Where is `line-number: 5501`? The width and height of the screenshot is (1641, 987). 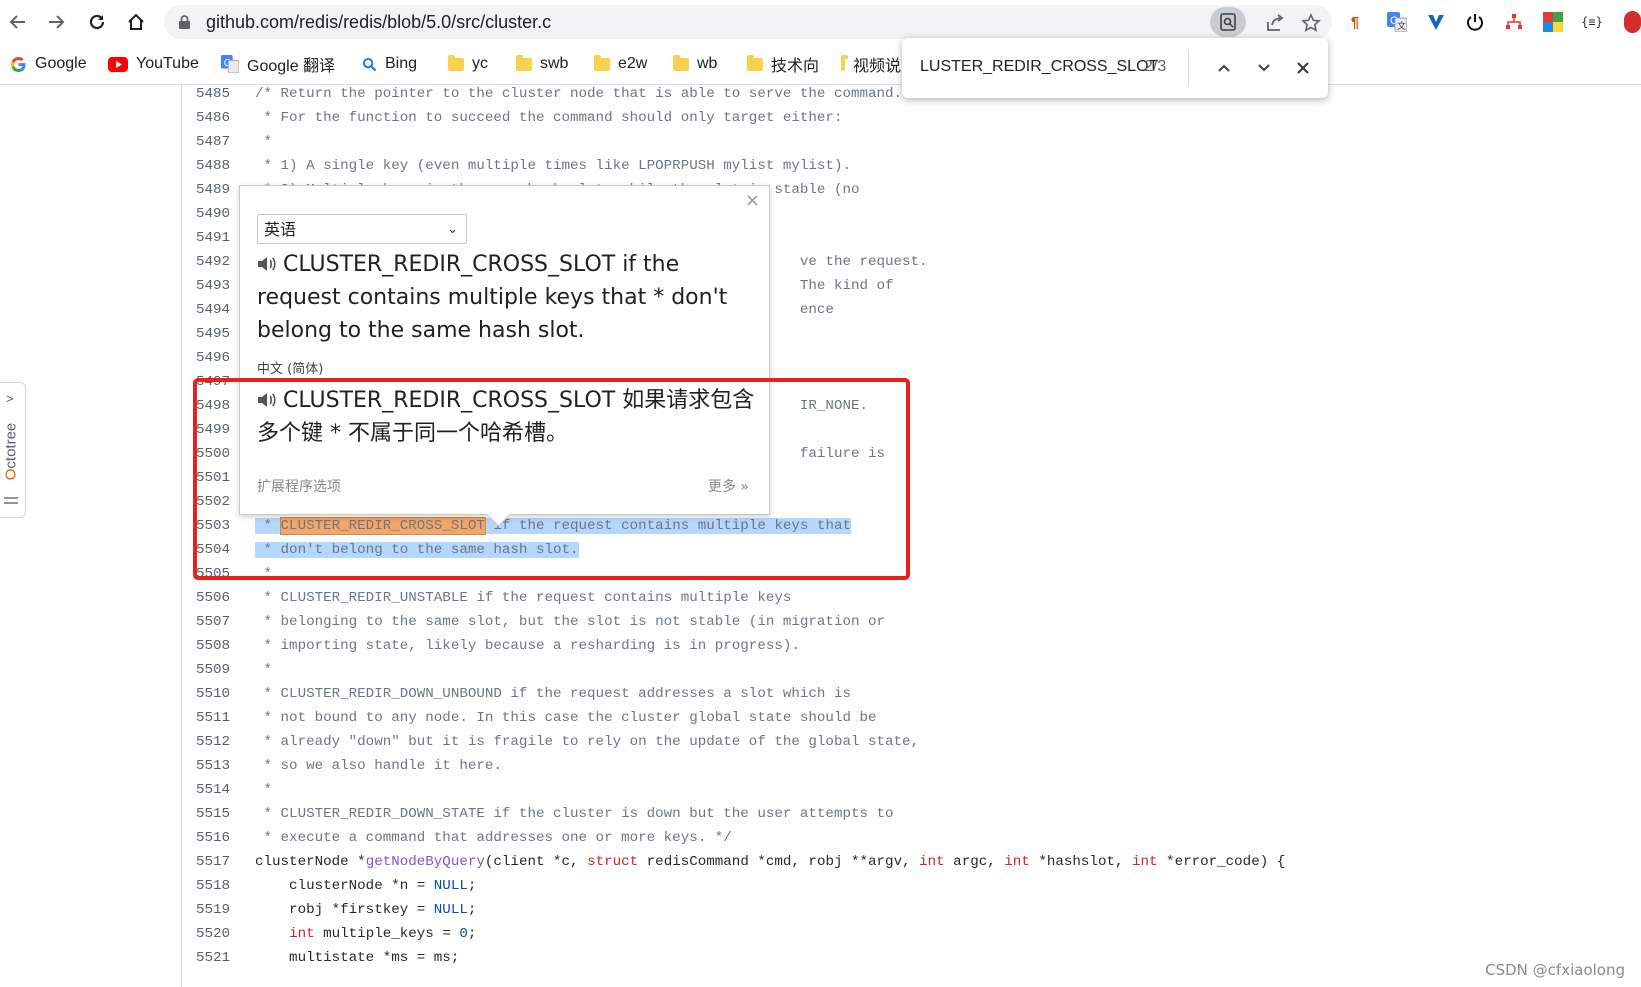 line-number: 5501 is located at coordinates (220, 478).